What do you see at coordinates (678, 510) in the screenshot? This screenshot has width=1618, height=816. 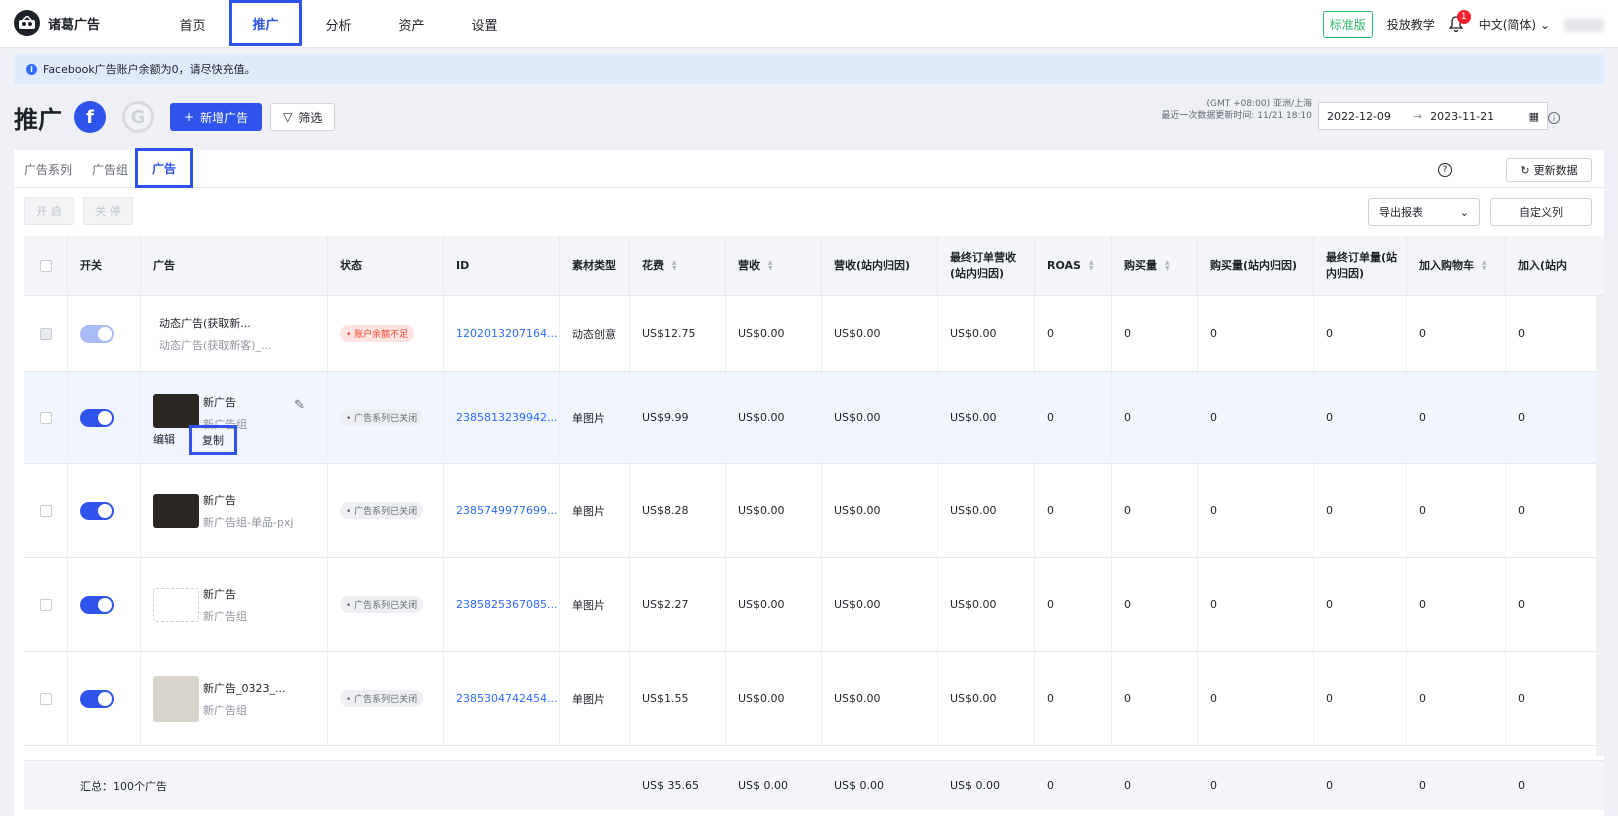 I see `spend-value: US$8.28` at bounding box center [678, 510].